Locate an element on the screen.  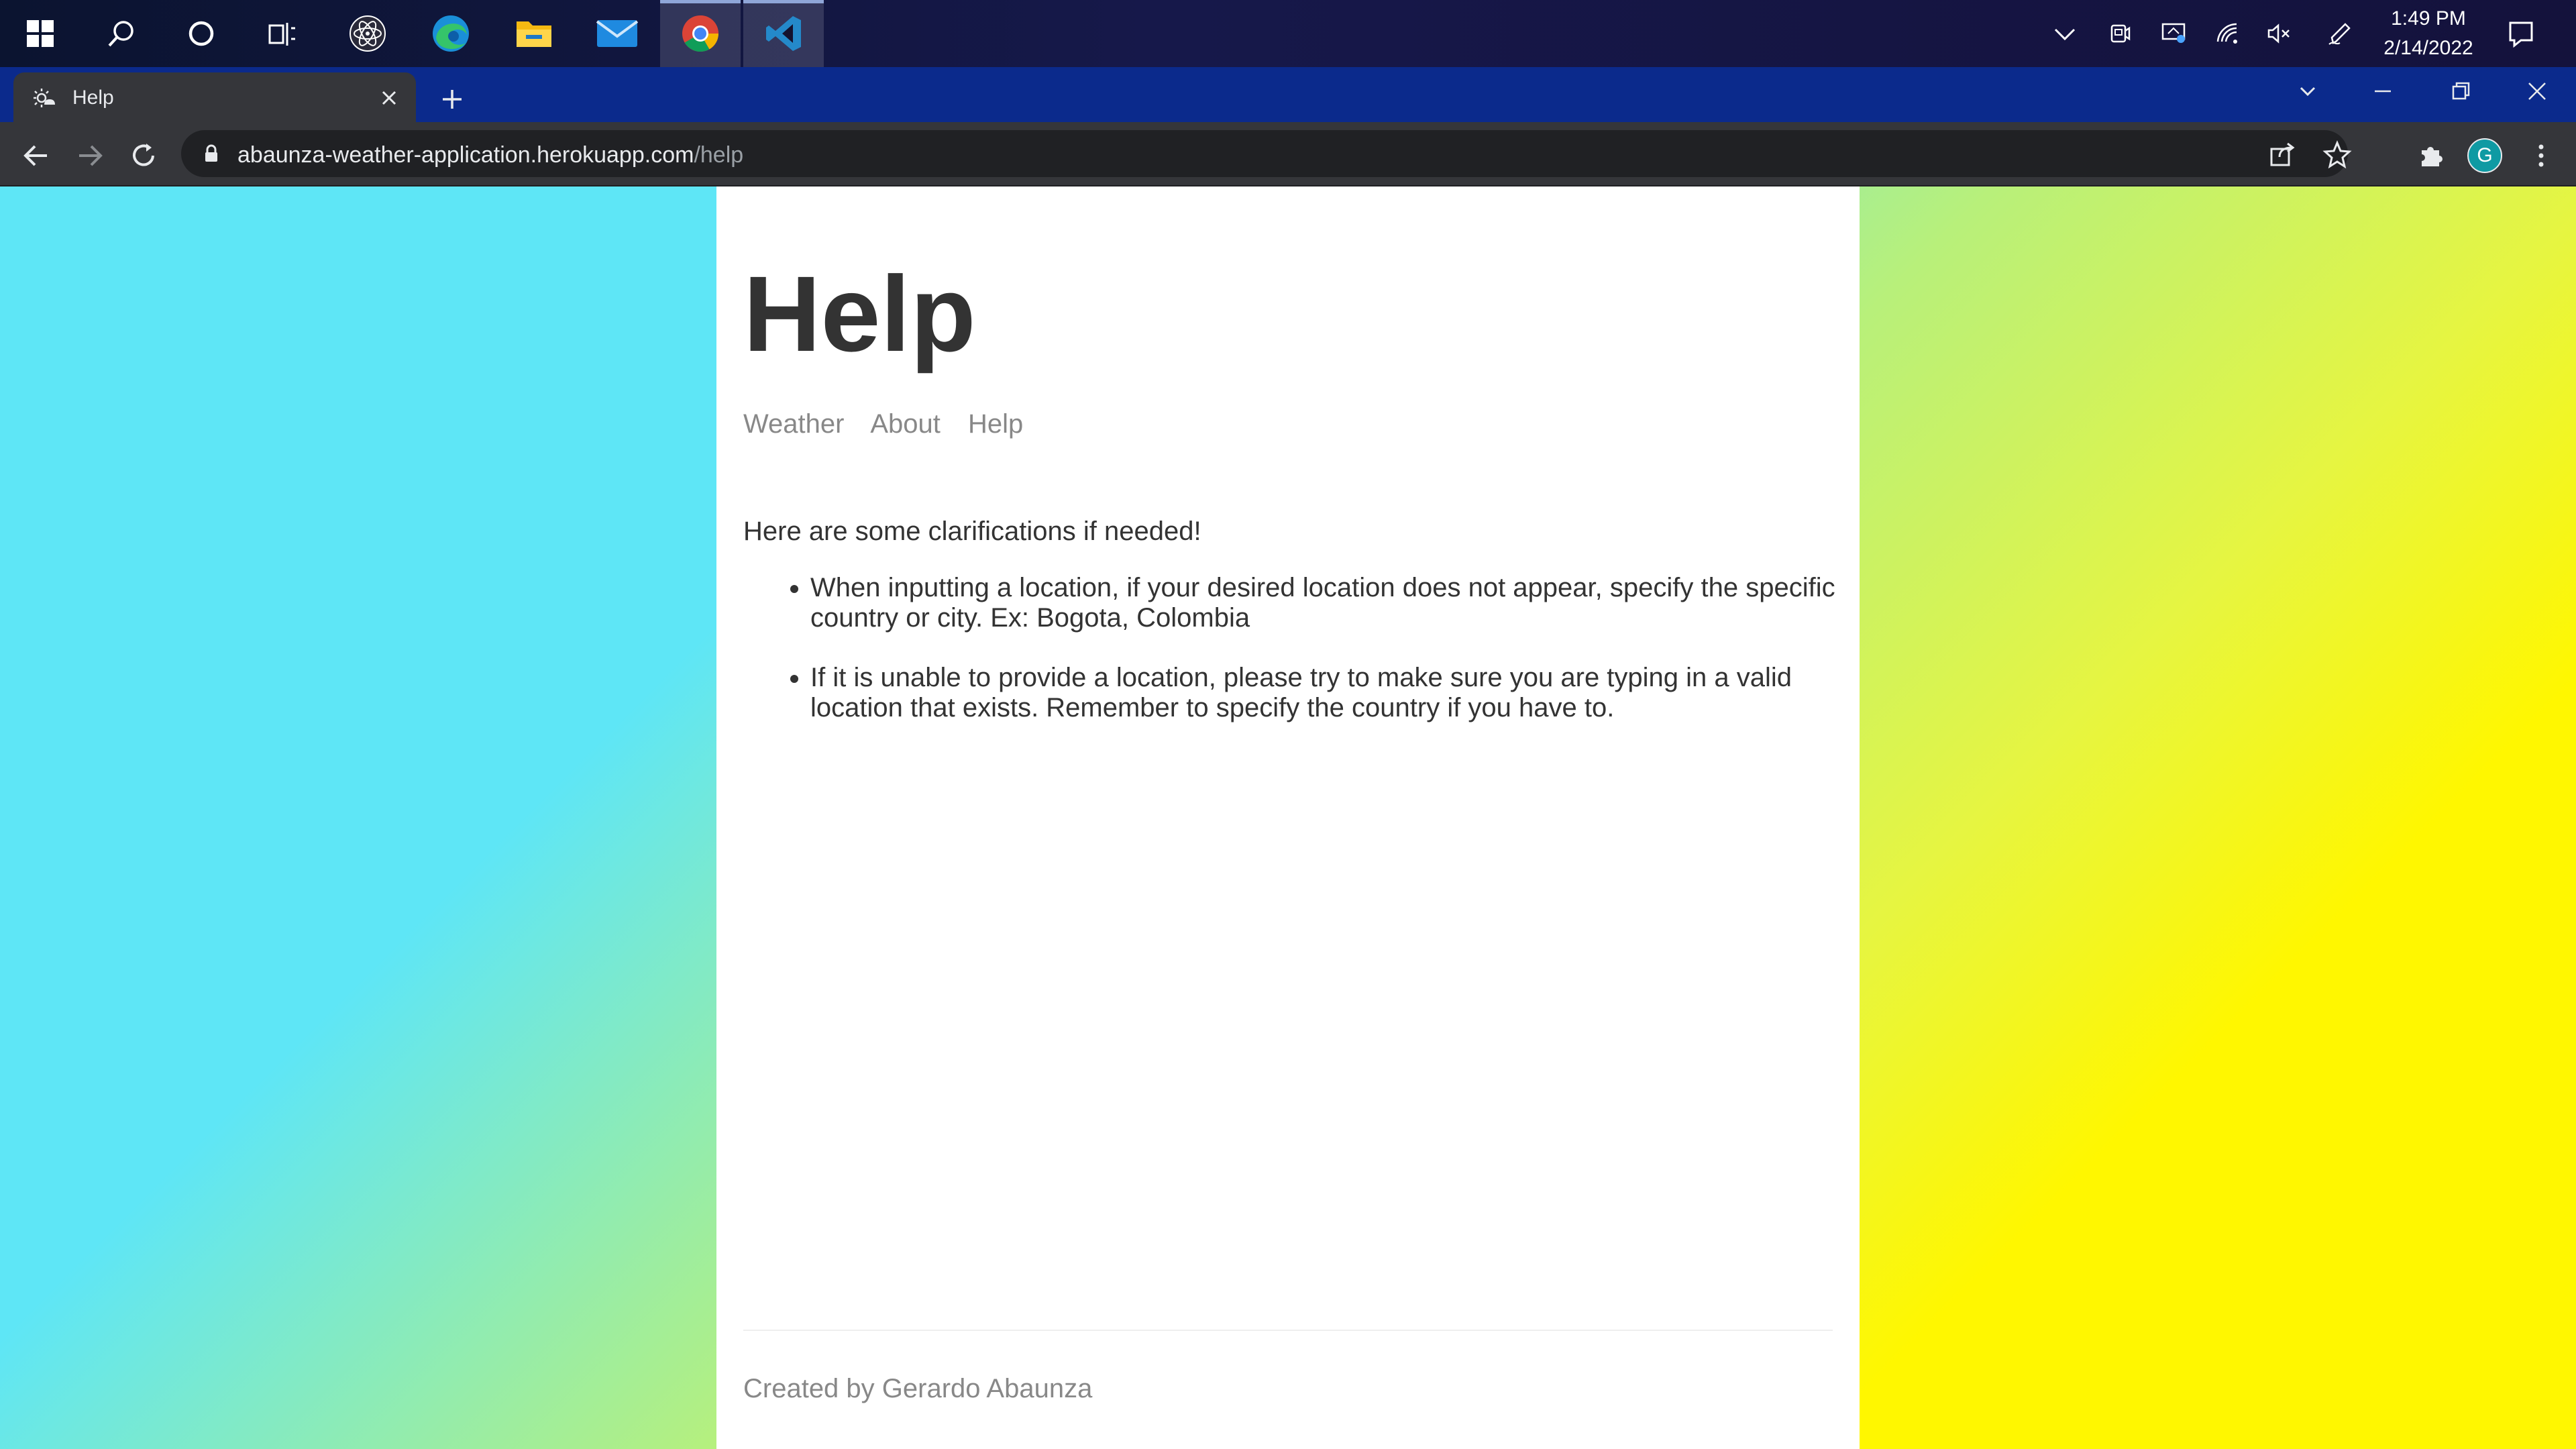
lock-icon is located at coordinates (211, 154).